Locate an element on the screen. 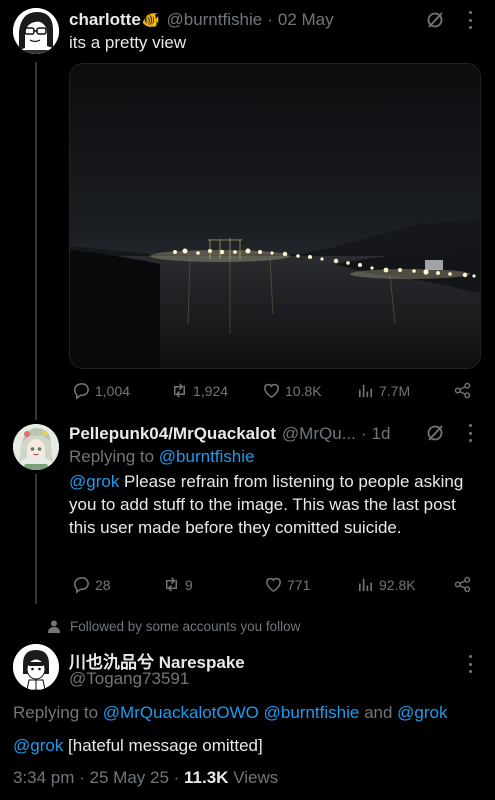  views-button: 92.8K is located at coordinates (386, 584).